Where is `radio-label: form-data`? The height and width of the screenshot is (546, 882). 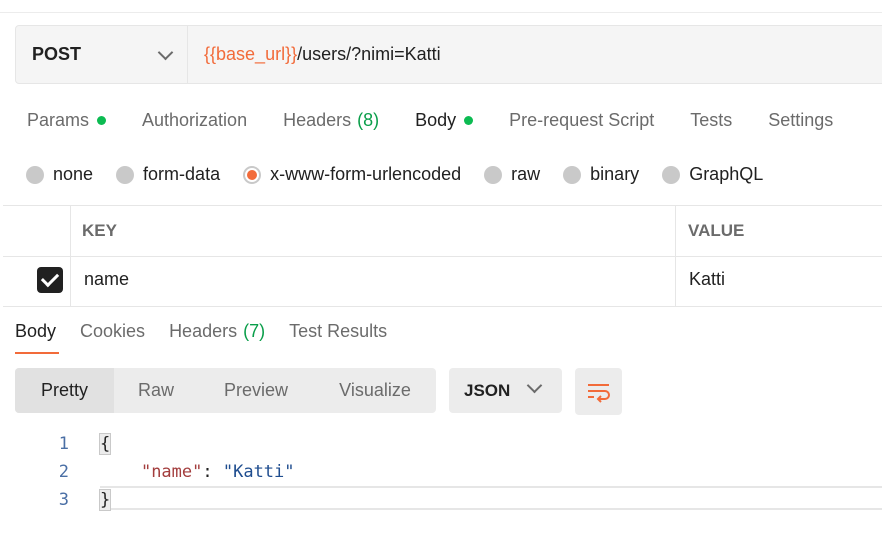
radio-label: form-data is located at coordinates (182, 174).